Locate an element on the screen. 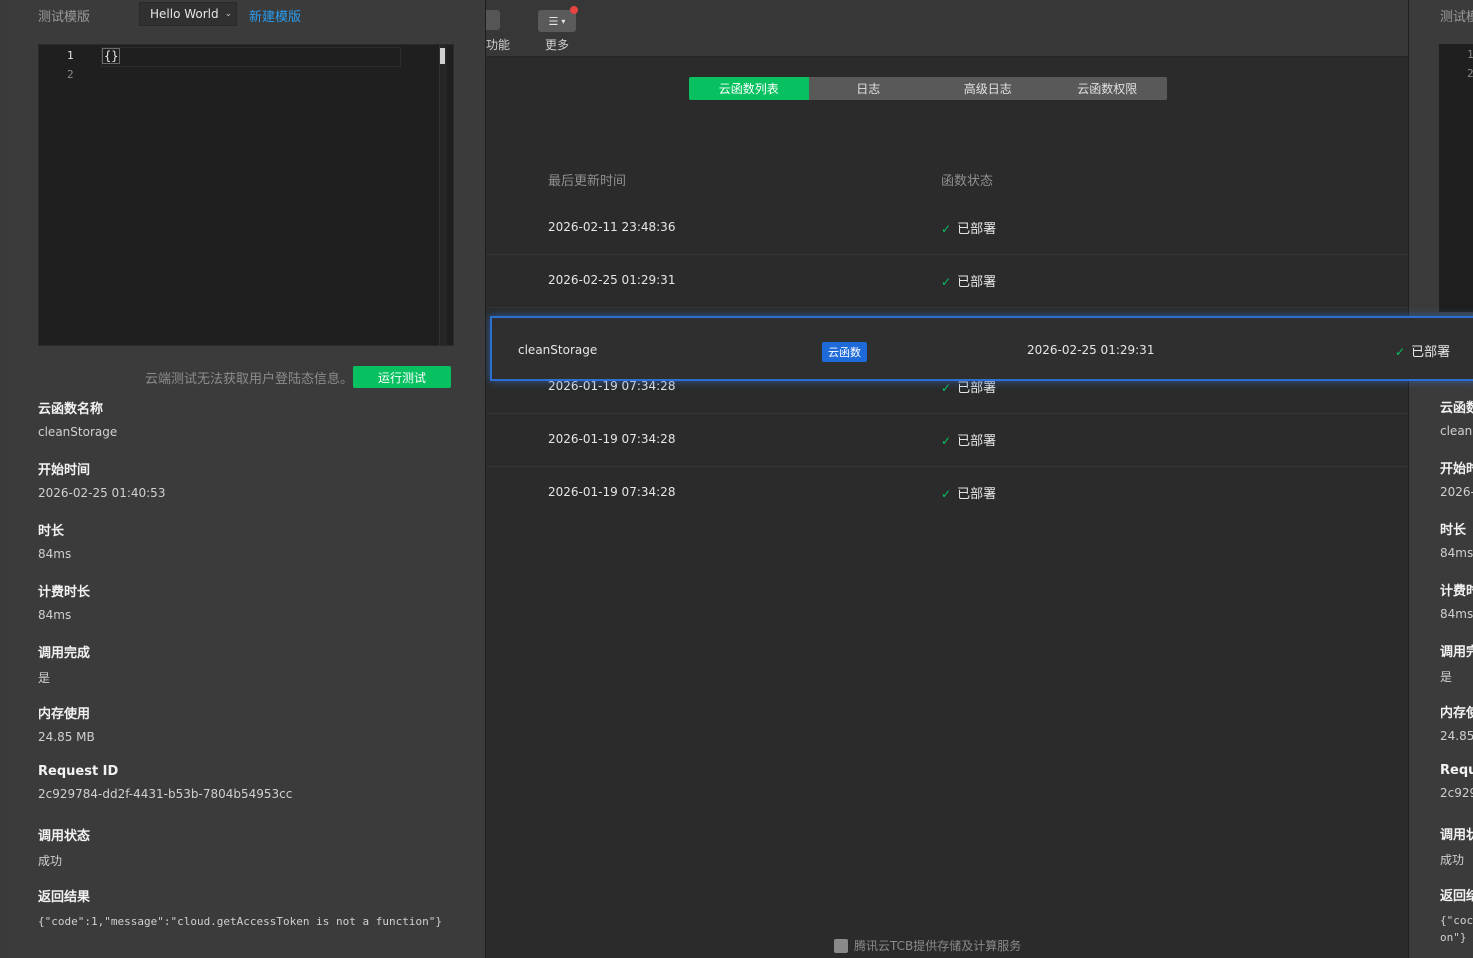 This screenshot has width=1473, height=958. tencent-cloud-logo-icon is located at coordinates (841, 945).